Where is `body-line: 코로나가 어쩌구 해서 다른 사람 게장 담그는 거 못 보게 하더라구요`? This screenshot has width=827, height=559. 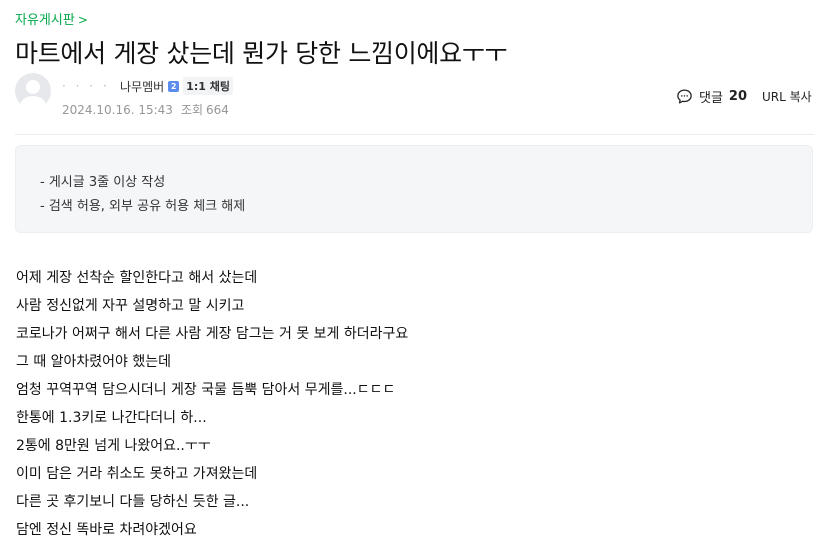 body-line: 코로나가 어쩌구 해서 다른 사람 게장 담그는 거 못 보게 하더라구요 is located at coordinates (212, 334).